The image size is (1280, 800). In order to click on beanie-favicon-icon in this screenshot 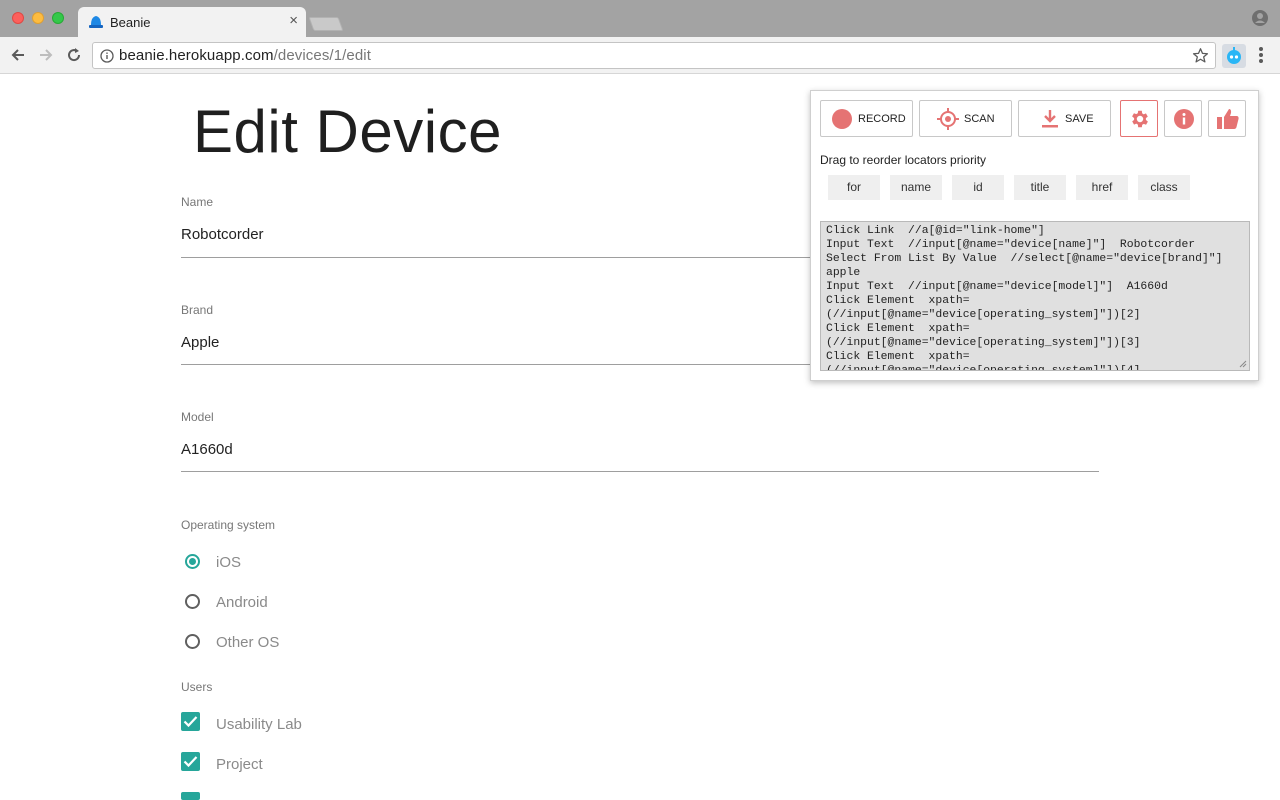, I will do `click(96, 22)`.